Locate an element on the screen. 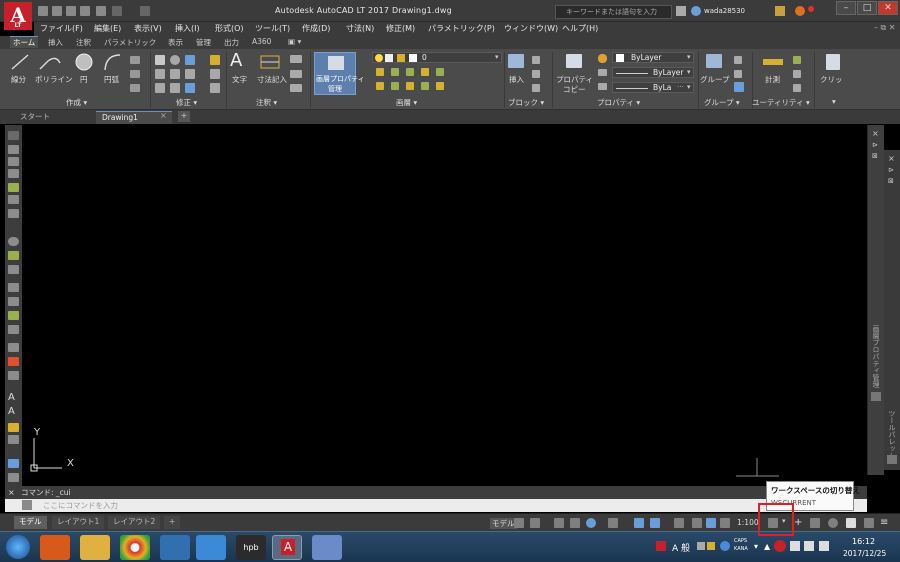  group-select-icon is located at coordinates (739, 87).